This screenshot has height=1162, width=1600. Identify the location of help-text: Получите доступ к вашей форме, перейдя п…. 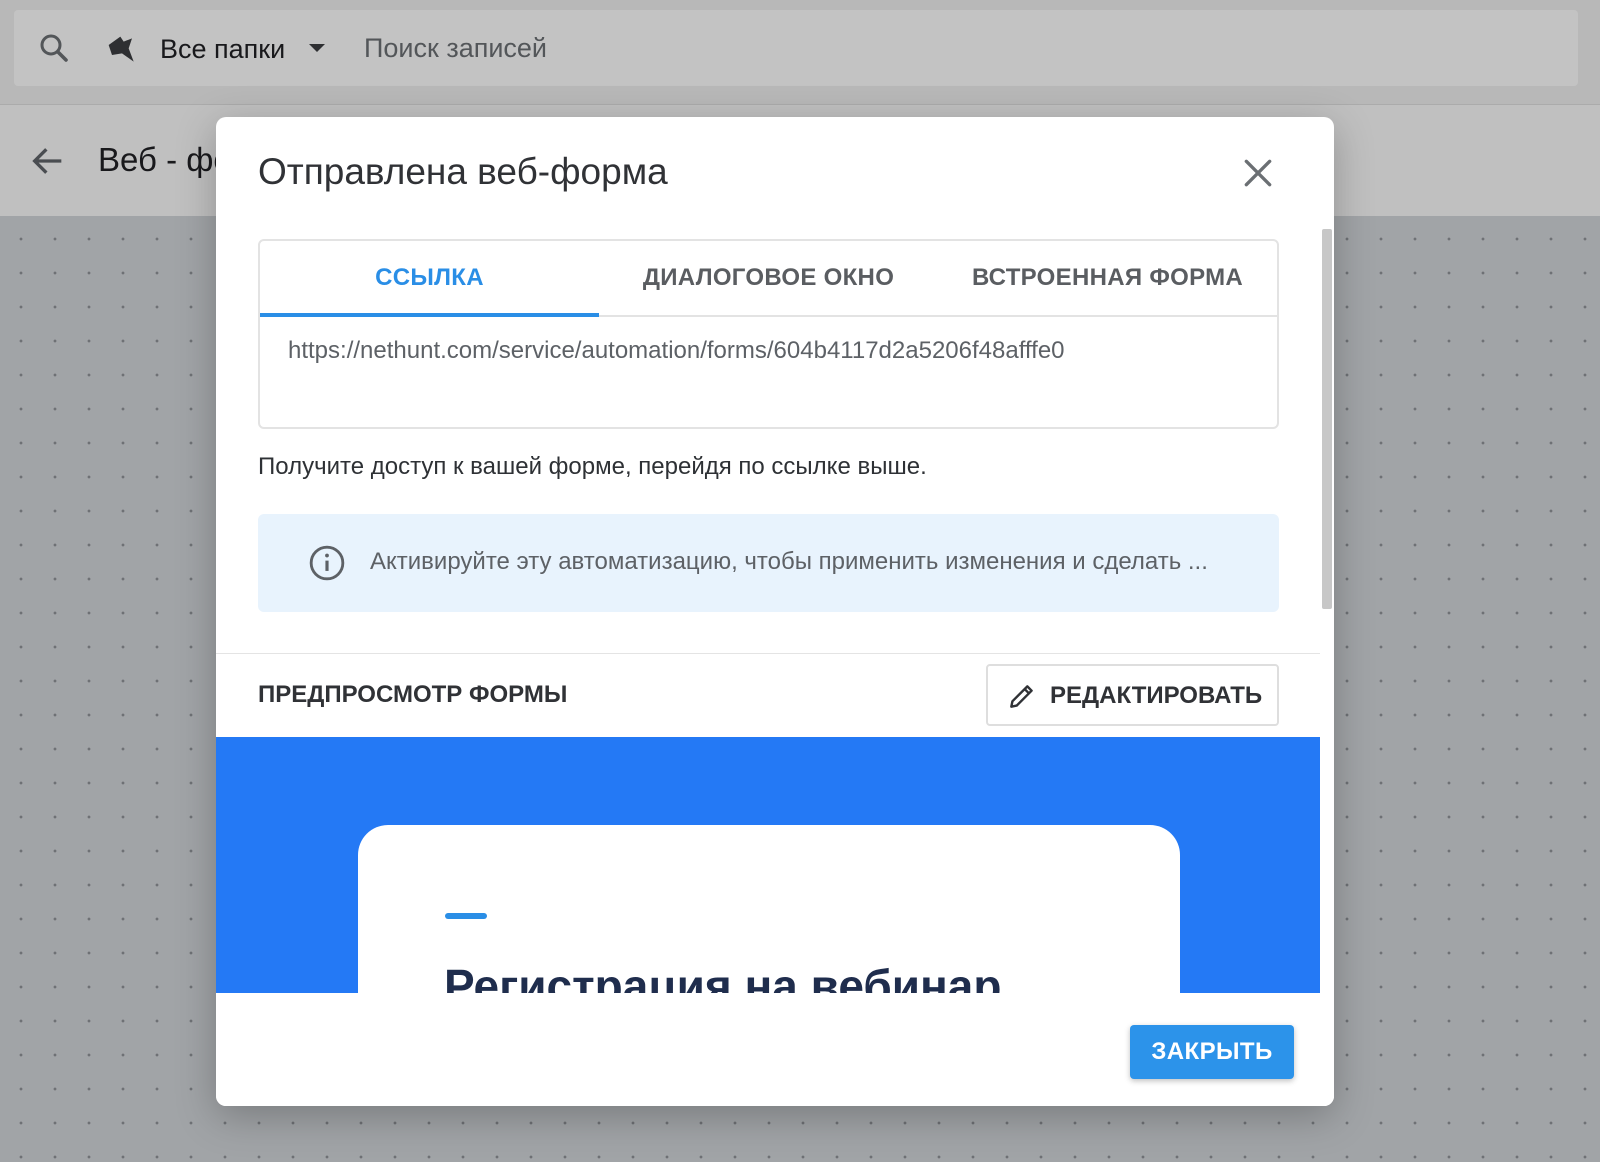
(592, 466).